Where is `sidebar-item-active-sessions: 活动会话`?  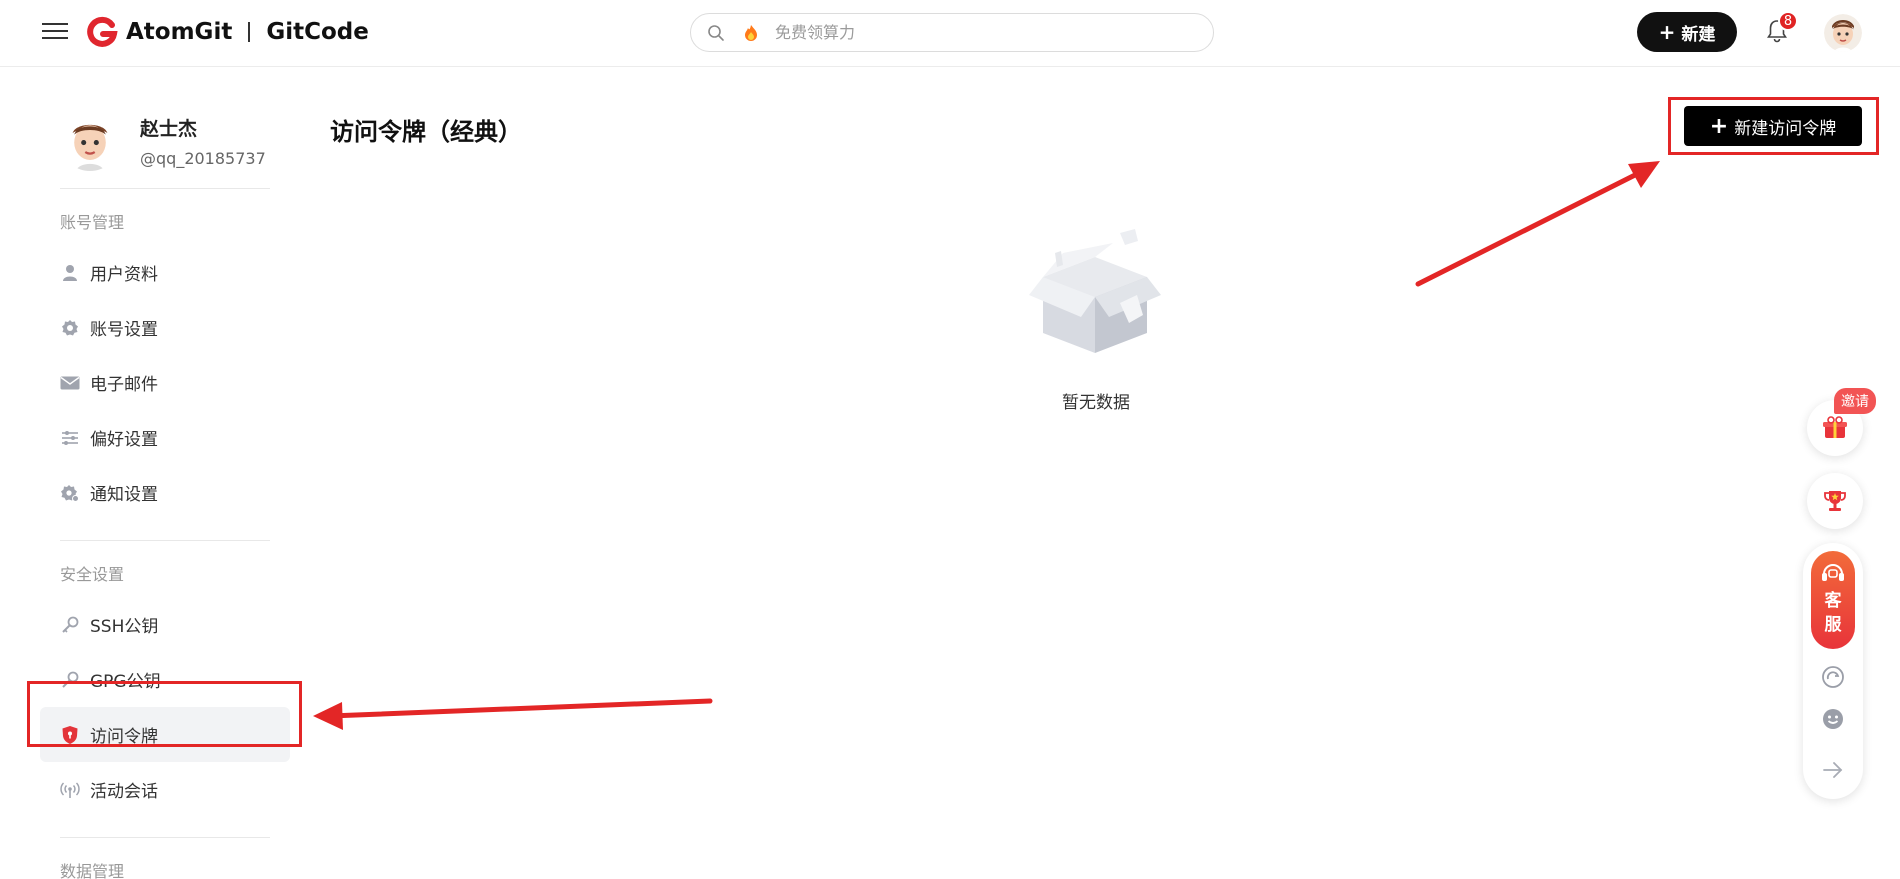
sidebar-item-active-sessions: 活动会话 is located at coordinates (165, 789).